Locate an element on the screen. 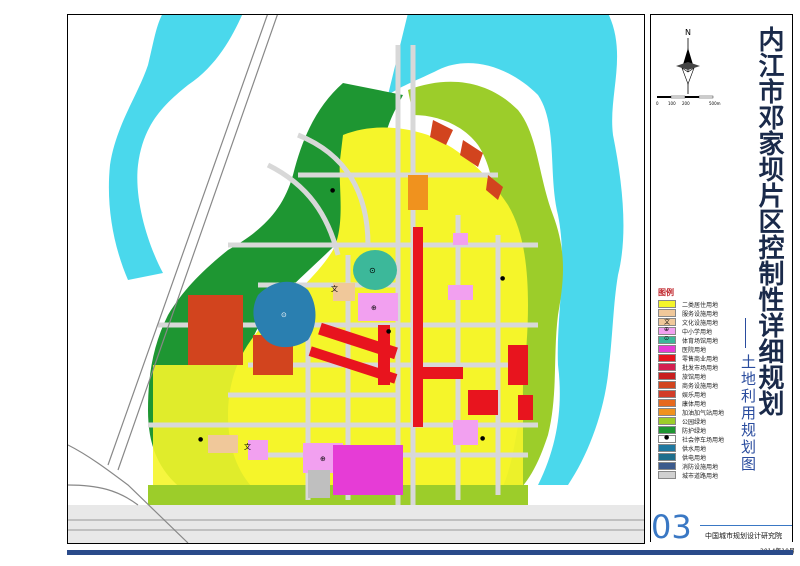 The height and width of the screenshot is (566, 800). parking-symbol-2: ● is located at coordinates (502, 278).